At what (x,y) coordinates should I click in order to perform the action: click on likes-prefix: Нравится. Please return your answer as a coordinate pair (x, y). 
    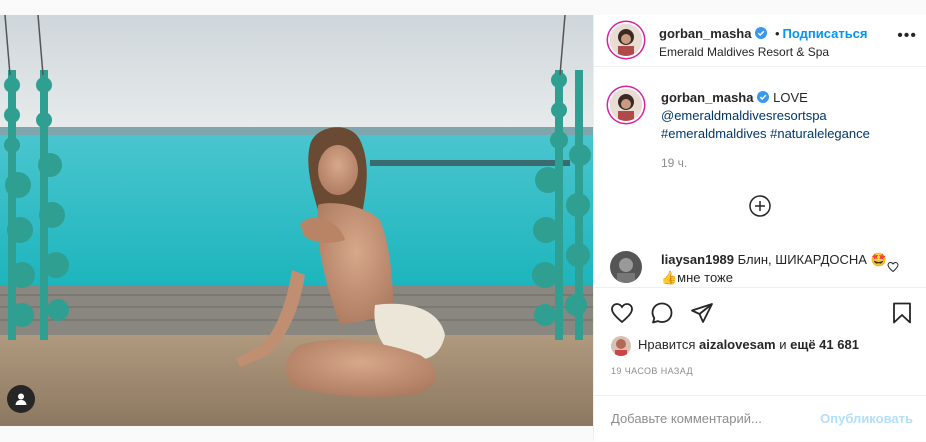
    Looking at the image, I should click on (667, 344).